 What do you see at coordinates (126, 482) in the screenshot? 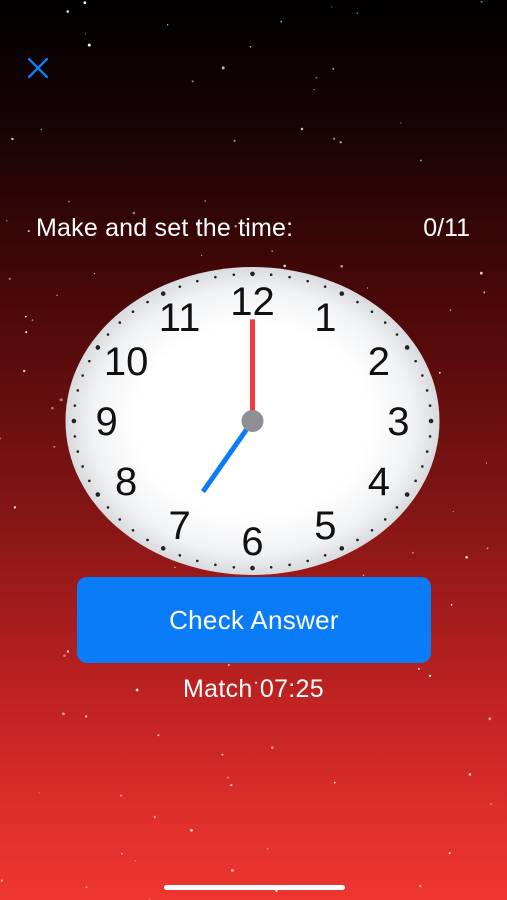
I see `clock-number-8: 8` at bounding box center [126, 482].